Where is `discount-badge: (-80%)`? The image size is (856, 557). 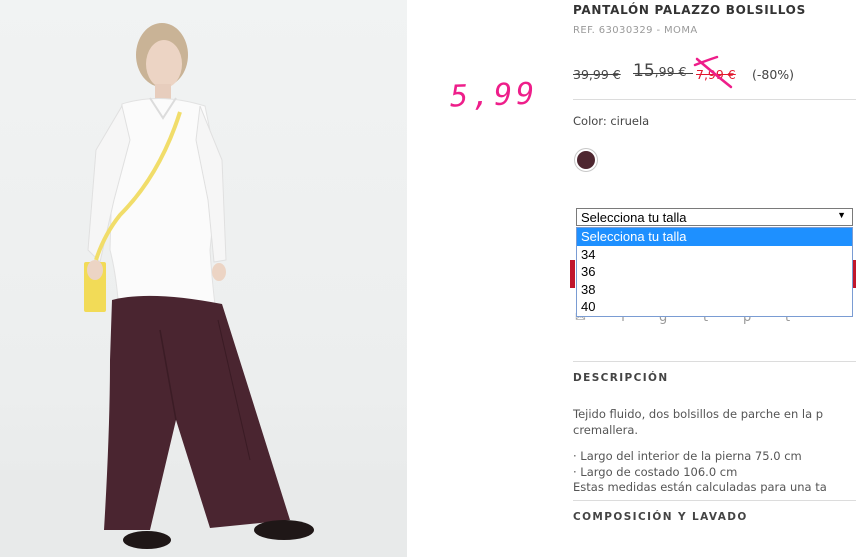
discount-badge: (-80%) is located at coordinates (773, 74).